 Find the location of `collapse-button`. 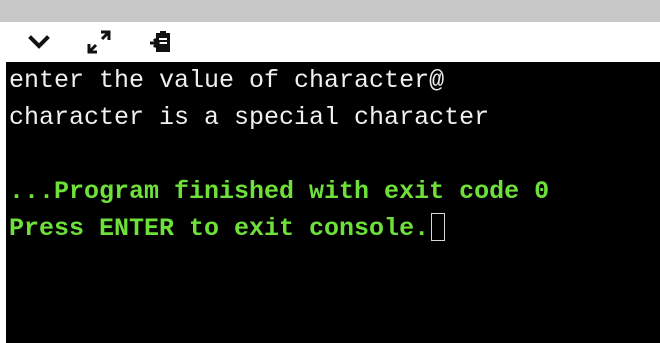

collapse-button is located at coordinates (39, 42).